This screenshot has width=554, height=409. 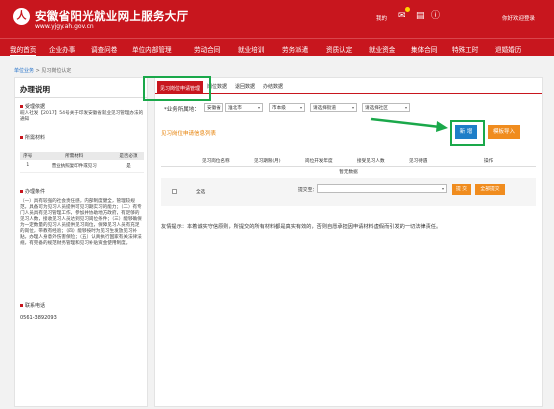 What do you see at coordinates (62, 49) in the screenshot?
I see `nav-item-enterprise: 企业办事` at bounding box center [62, 49].